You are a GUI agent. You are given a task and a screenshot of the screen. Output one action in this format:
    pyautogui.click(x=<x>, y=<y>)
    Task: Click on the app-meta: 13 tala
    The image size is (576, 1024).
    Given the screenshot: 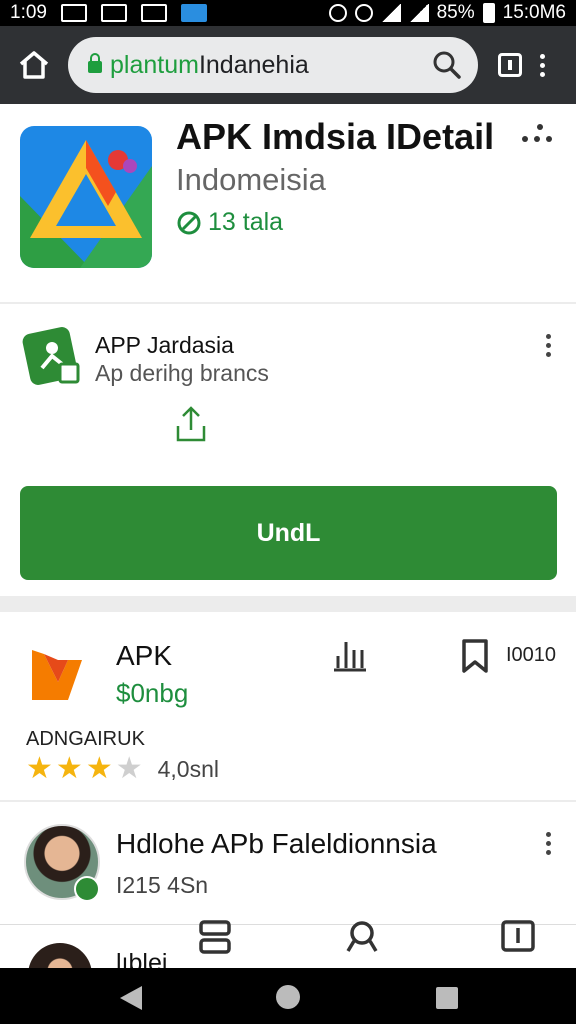 What is the action you would take?
    pyautogui.click(x=229, y=222)
    